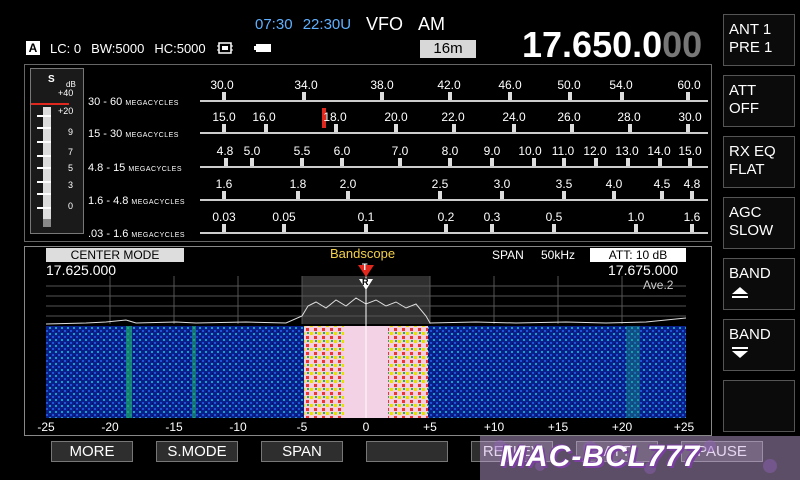  I want to click on scale-label: 6.0, so click(342, 151).